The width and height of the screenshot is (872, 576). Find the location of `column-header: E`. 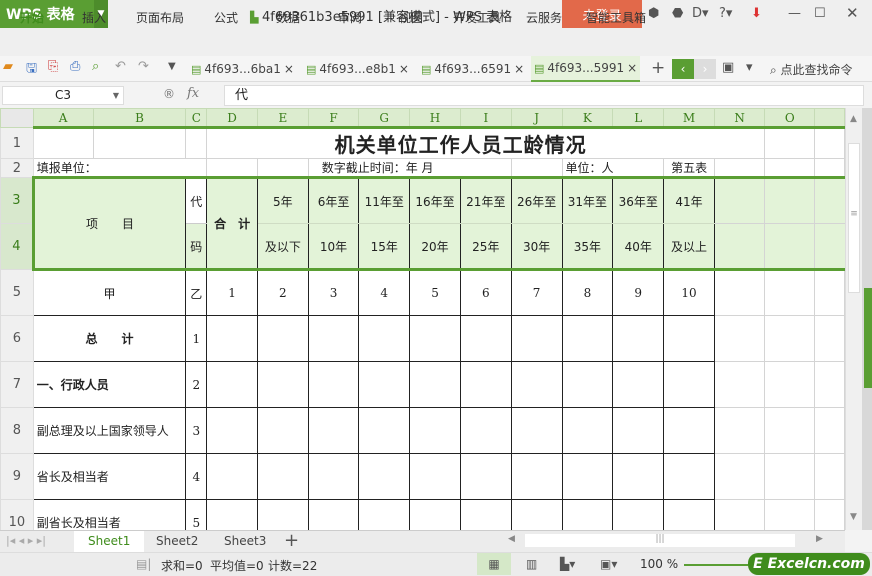

column-header: E is located at coordinates (282, 118).